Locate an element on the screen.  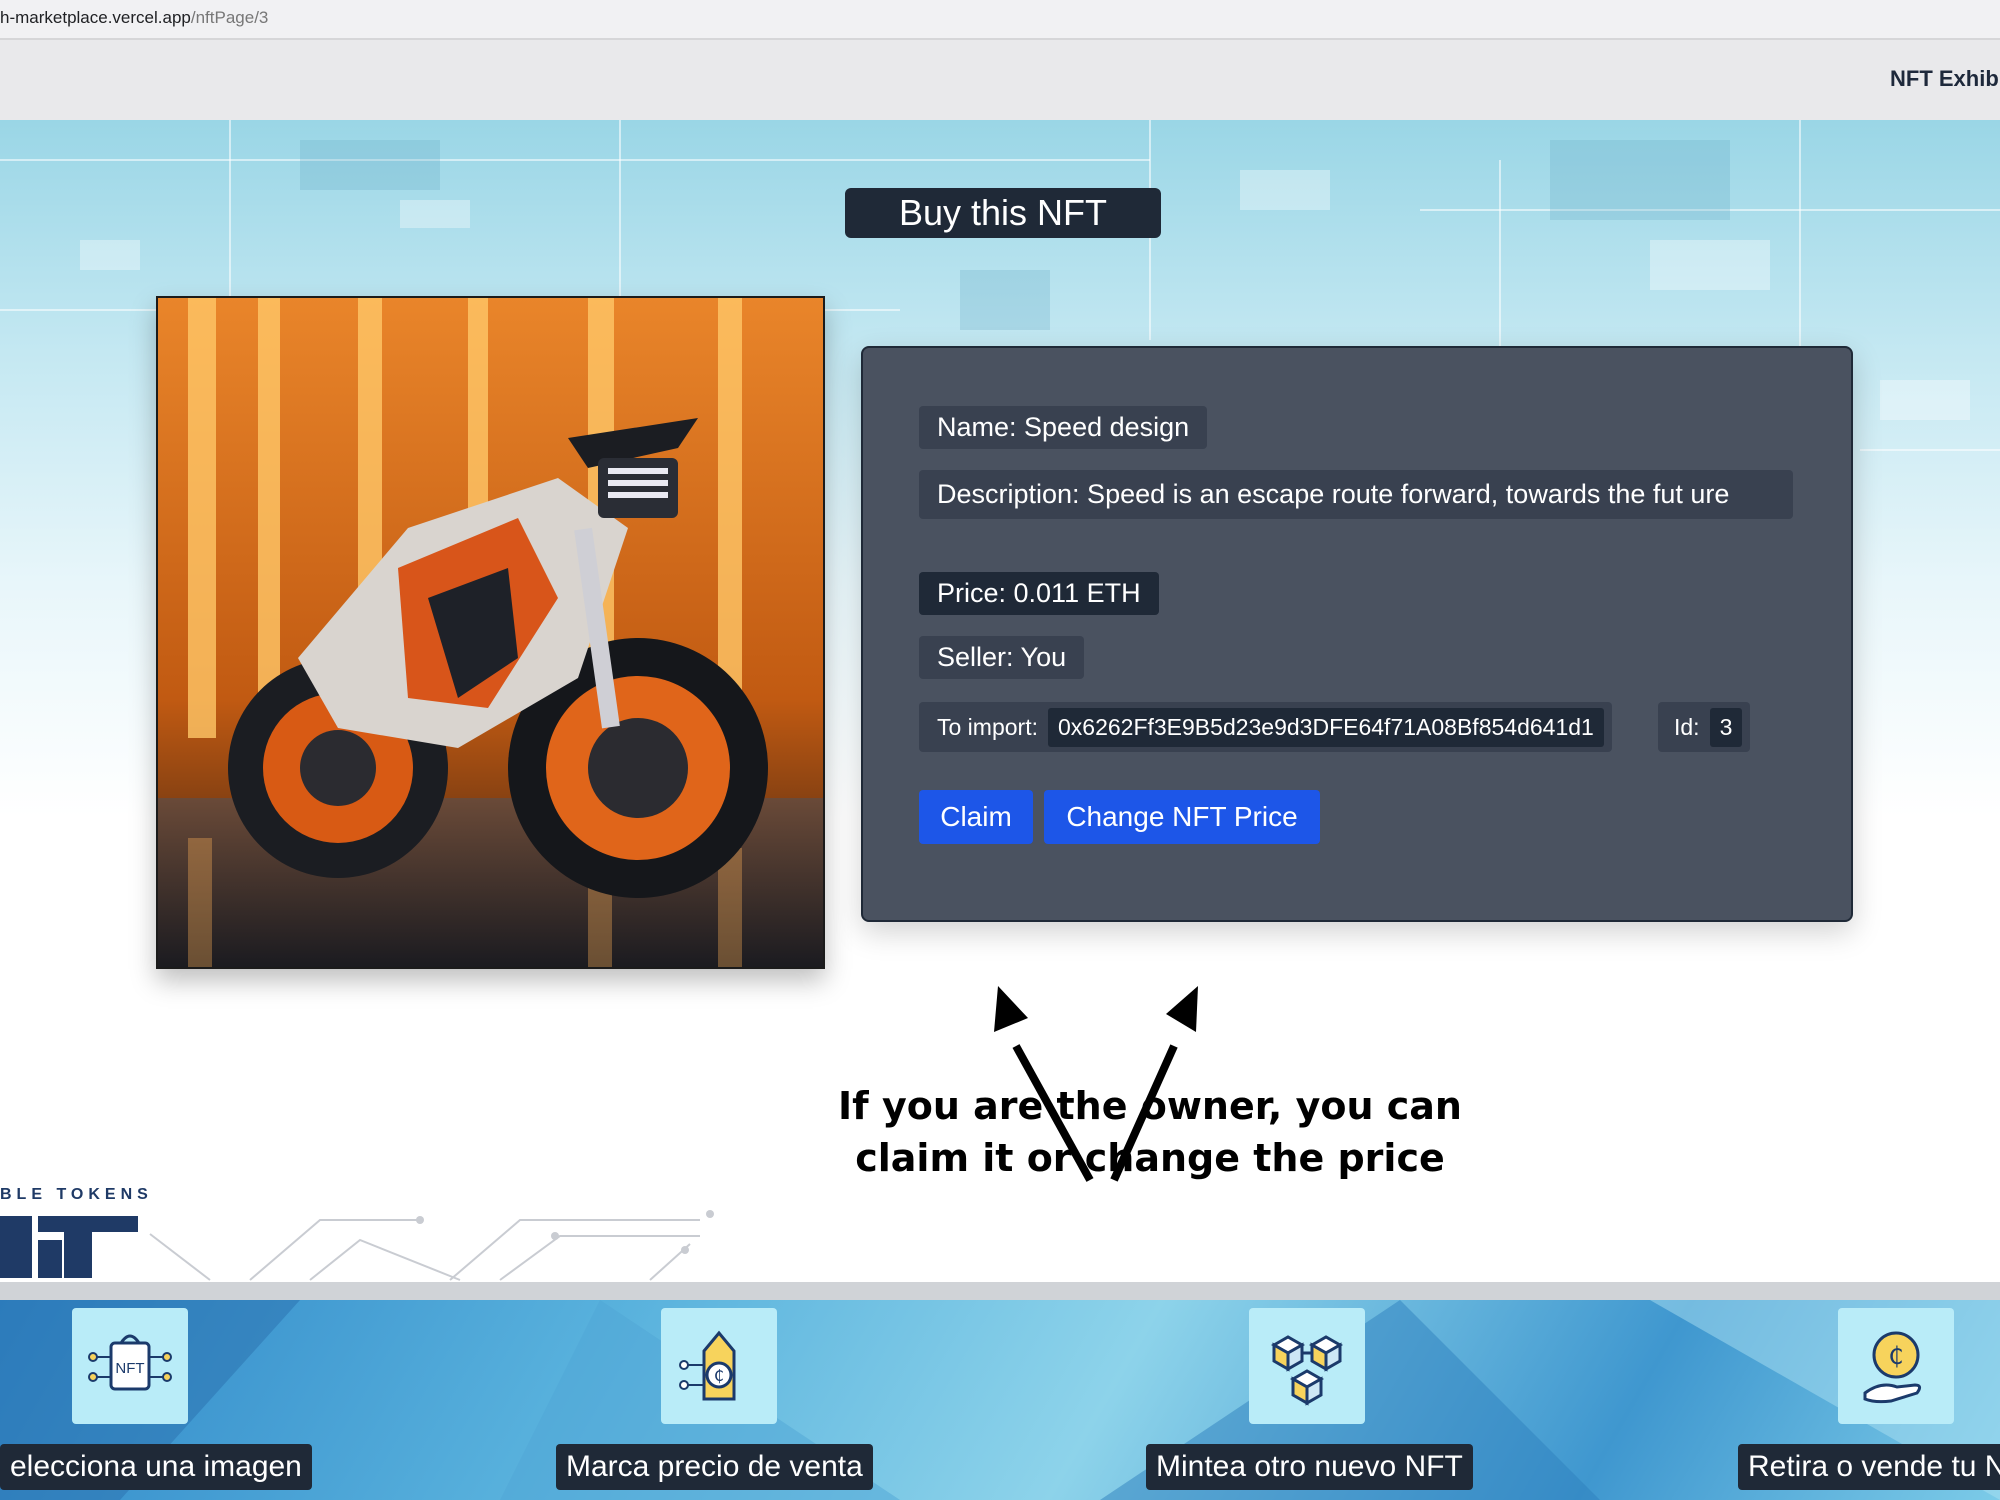
step-tile-select-image: NFT is located at coordinates (130, 1366).